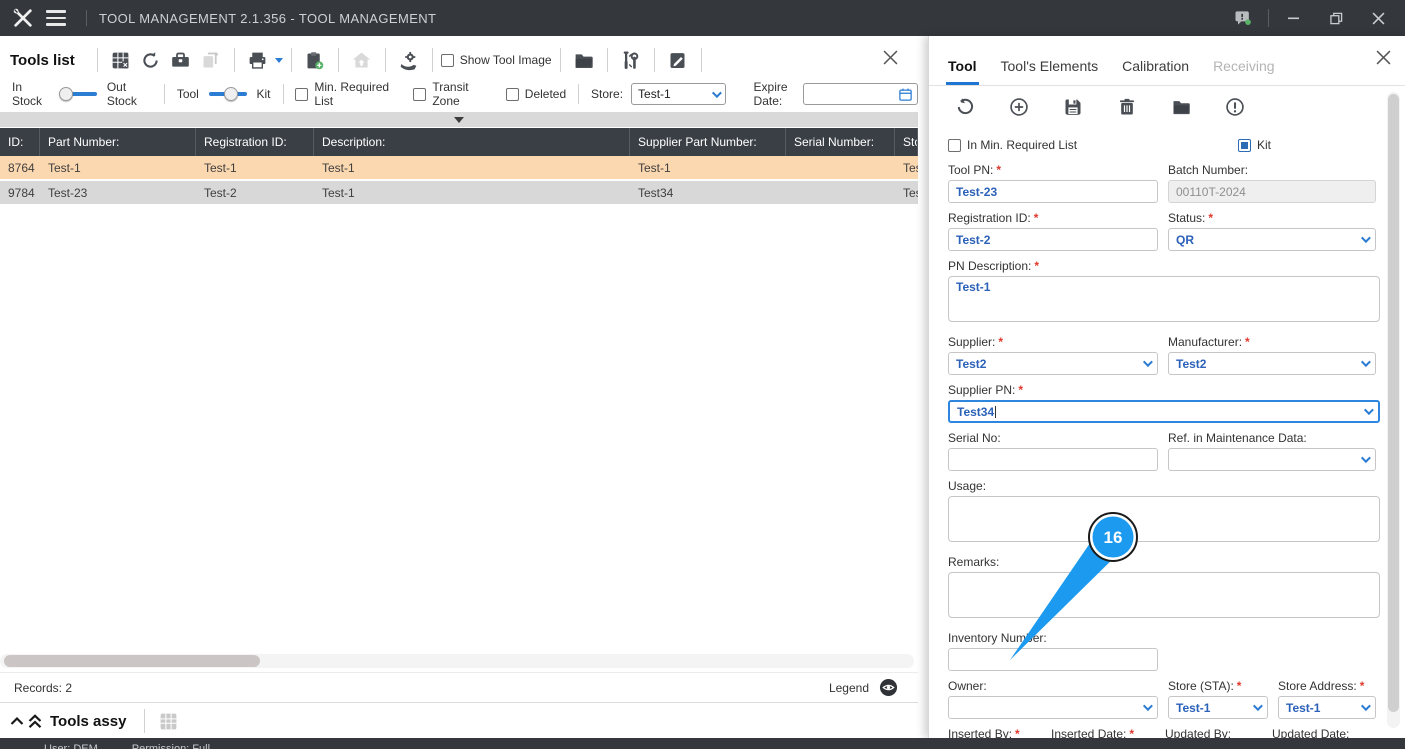 This screenshot has width=1405, height=749. Describe the element at coordinates (905, 94) in the screenshot. I see `calendar-icon` at that location.